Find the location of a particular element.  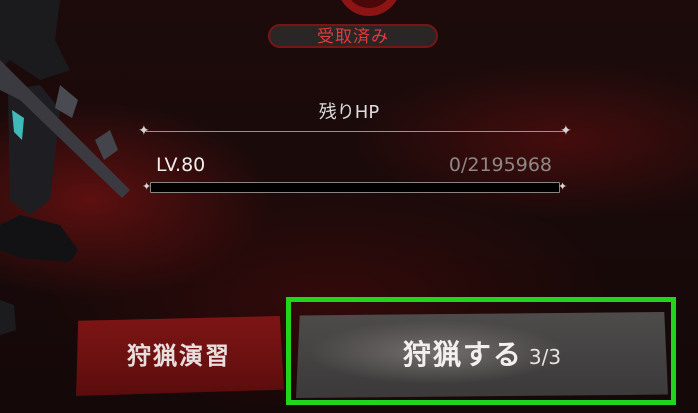

hp-bar-sparkle-left-icon: ✦ is located at coordinates (147, 186).